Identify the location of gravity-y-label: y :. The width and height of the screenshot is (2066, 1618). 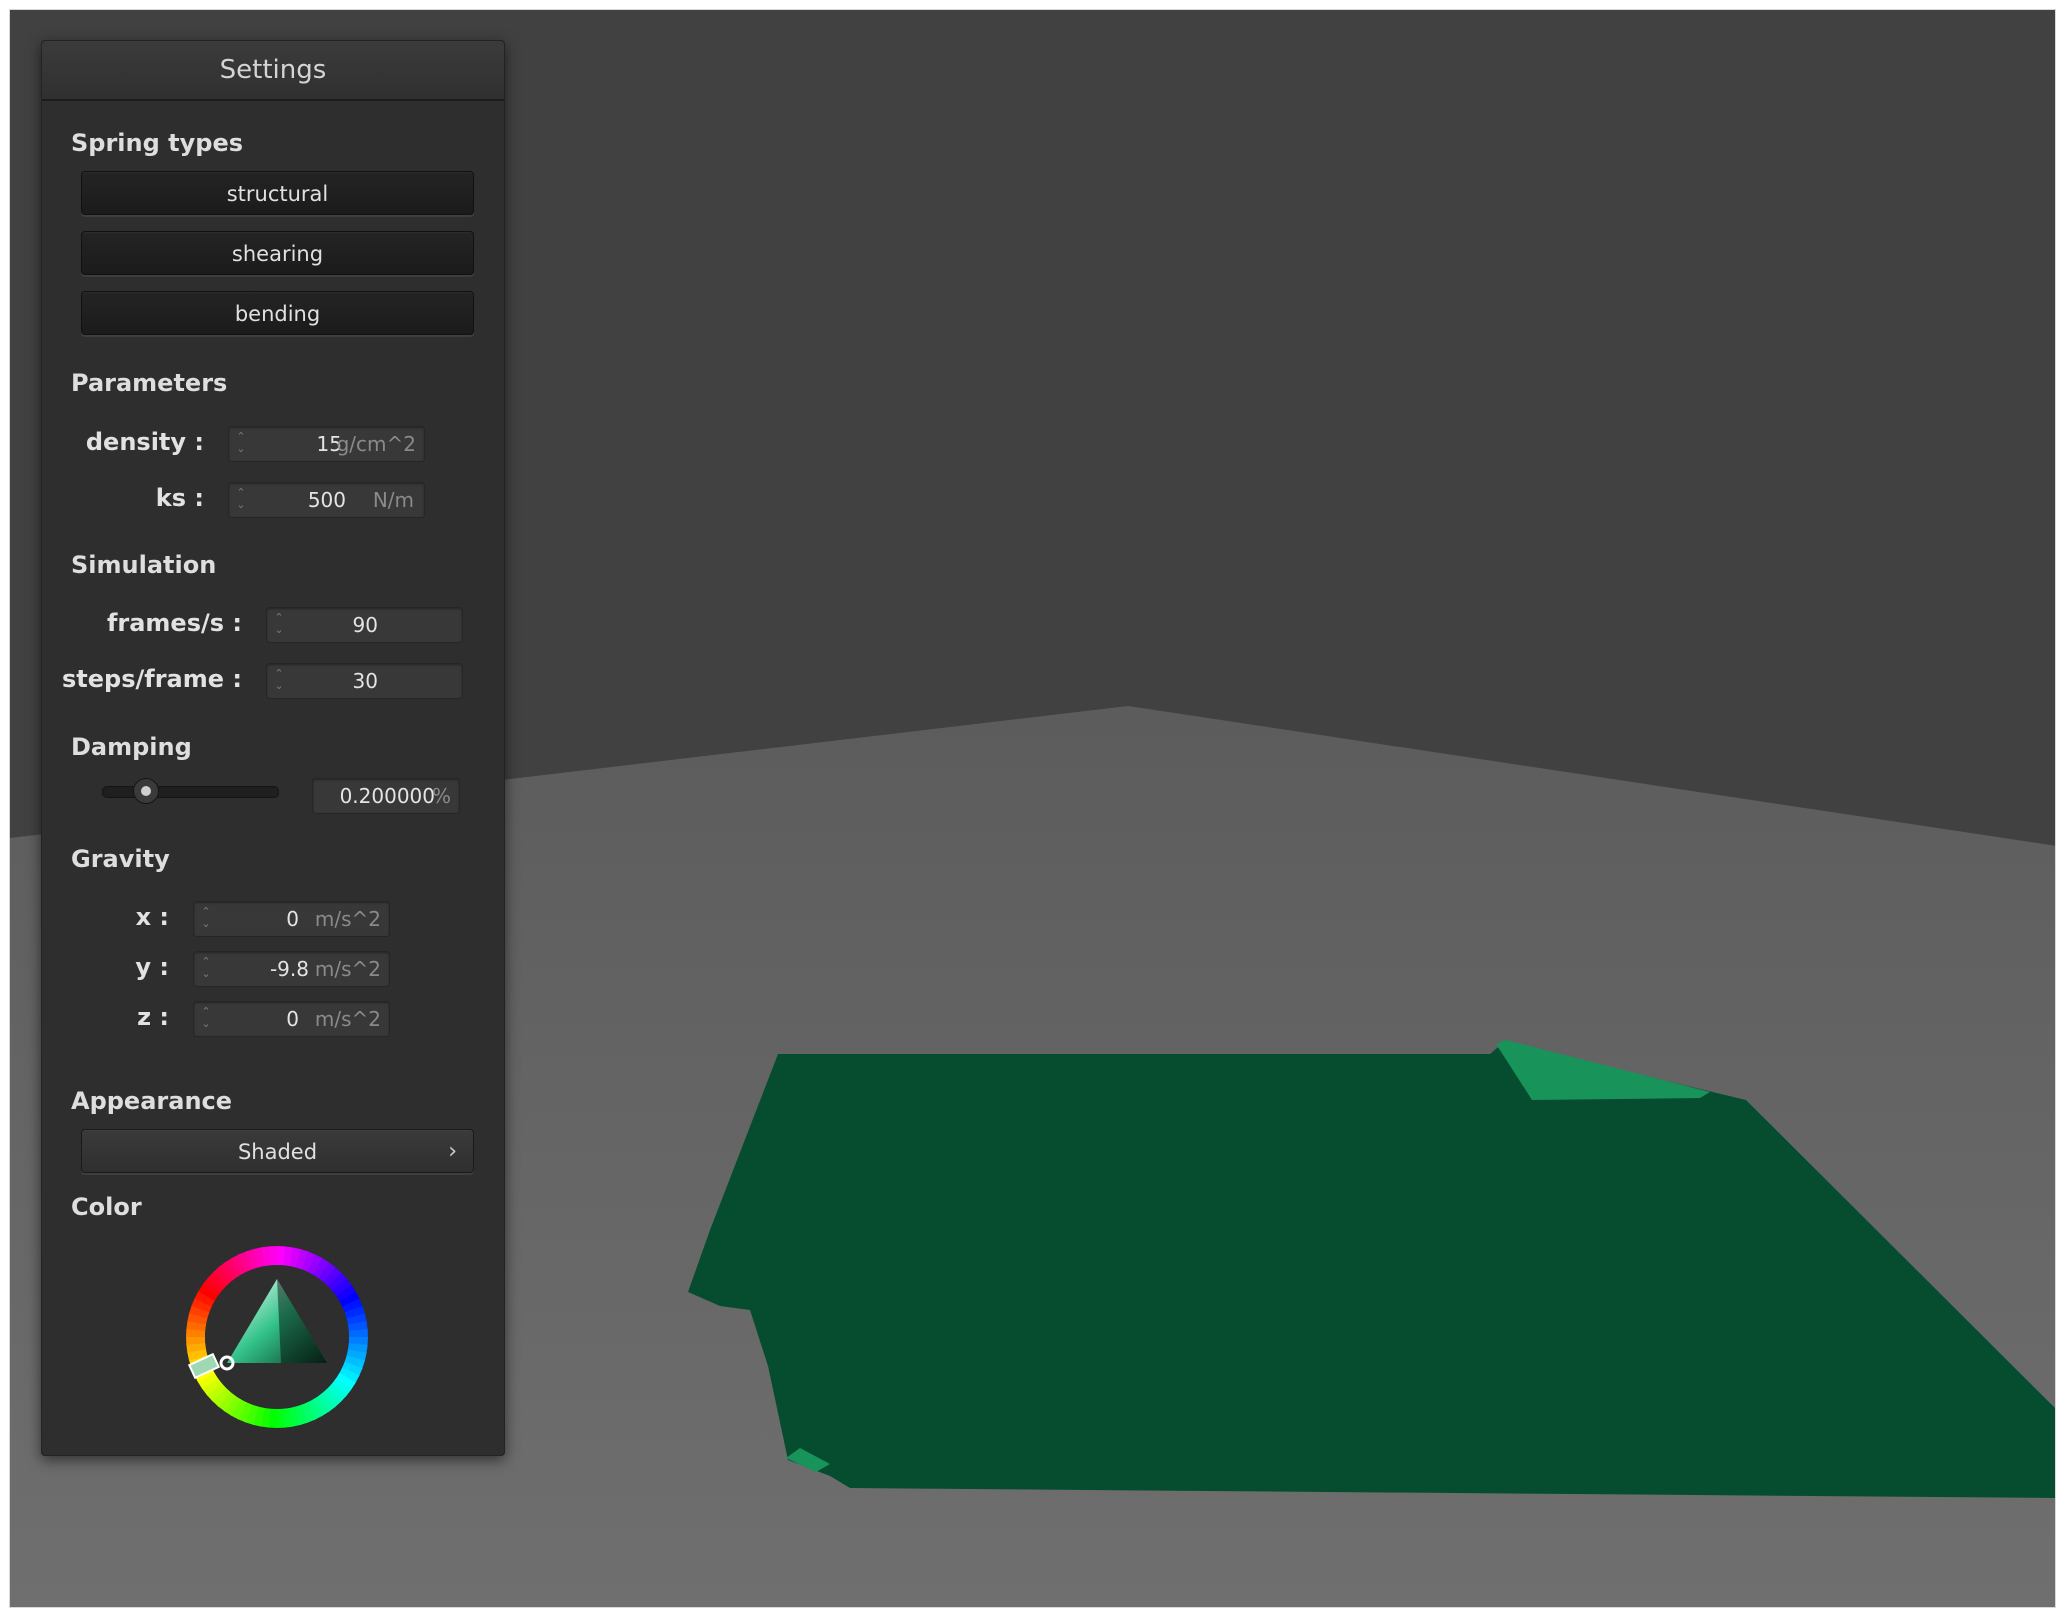
(152, 967).